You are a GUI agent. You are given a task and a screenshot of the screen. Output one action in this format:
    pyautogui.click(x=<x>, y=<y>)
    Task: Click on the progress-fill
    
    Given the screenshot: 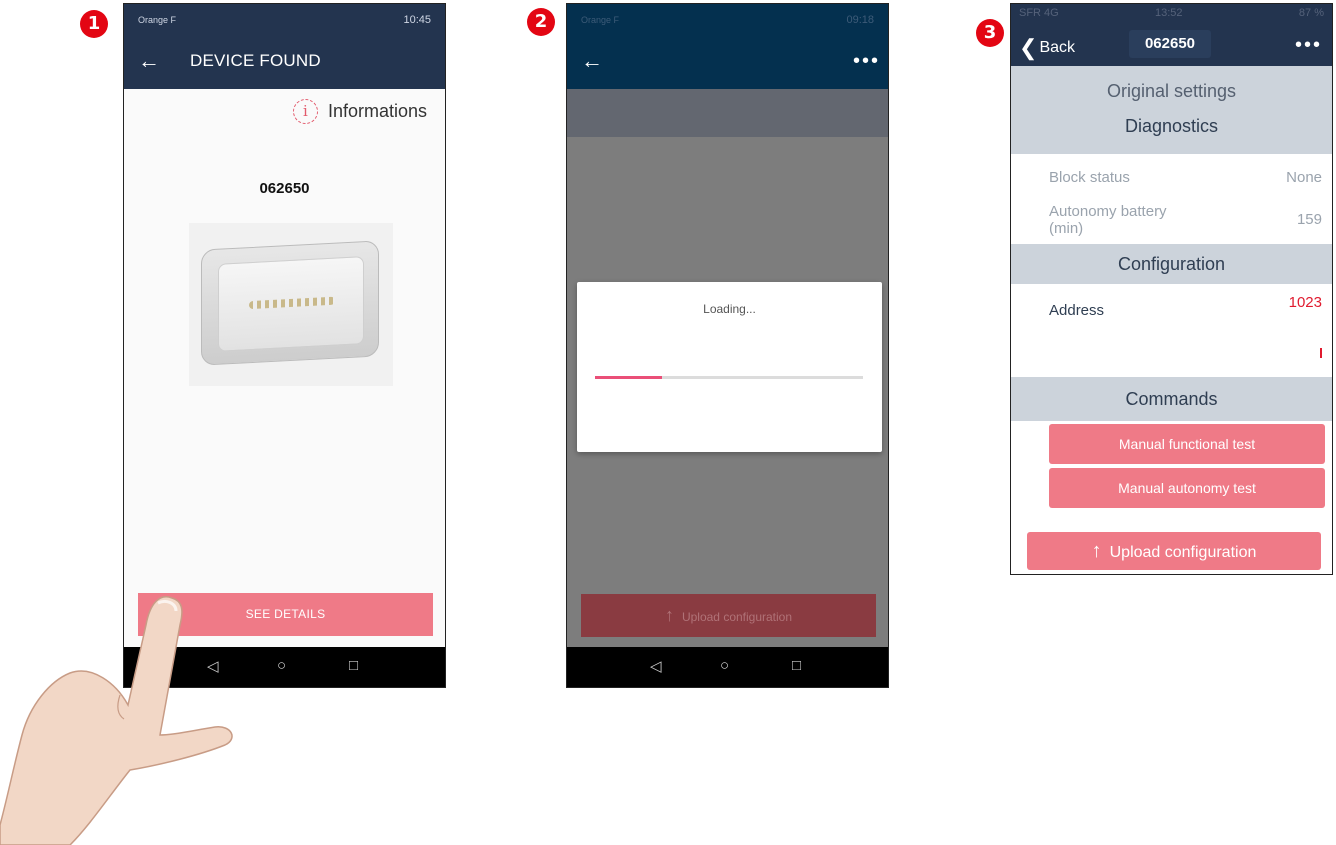 What is the action you would take?
    pyautogui.click(x=628, y=377)
    